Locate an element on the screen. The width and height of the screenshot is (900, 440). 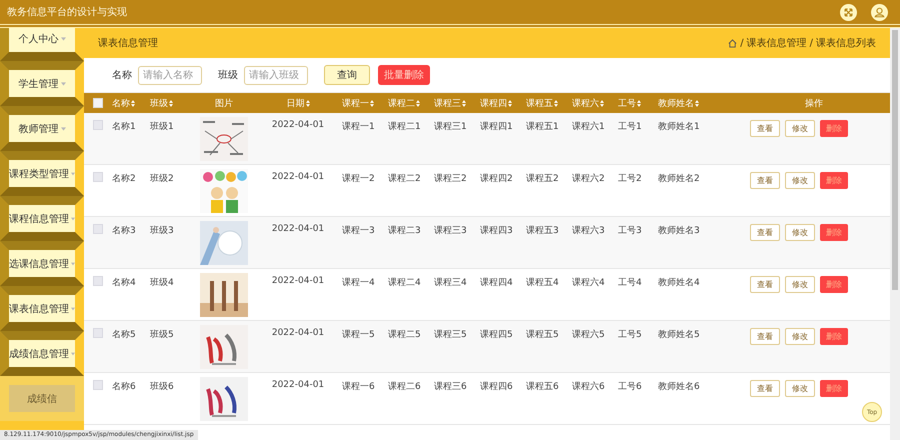
table-cell-text: 课程三2 is located at coordinates (450, 178).